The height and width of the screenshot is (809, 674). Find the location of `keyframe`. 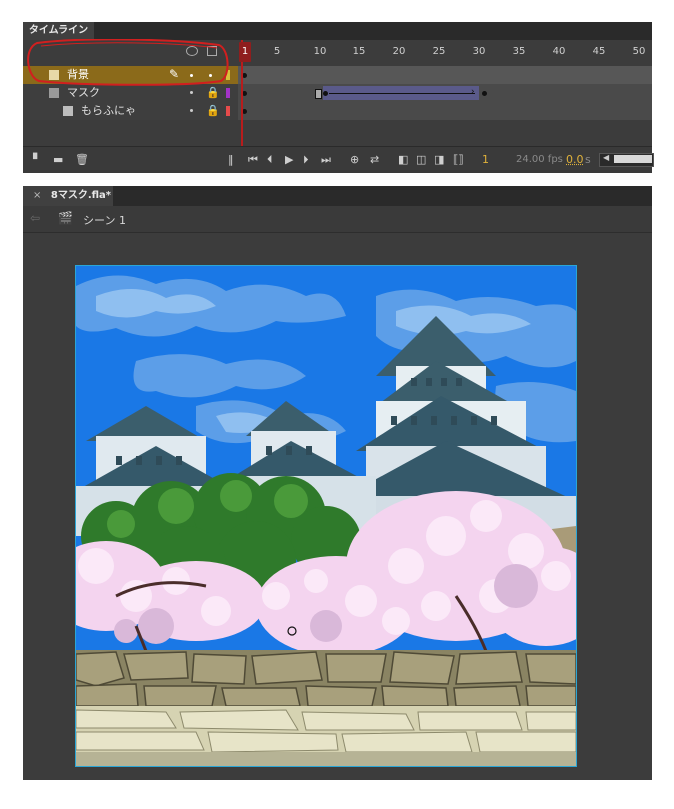

keyframe is located at coordinates (484, 93).